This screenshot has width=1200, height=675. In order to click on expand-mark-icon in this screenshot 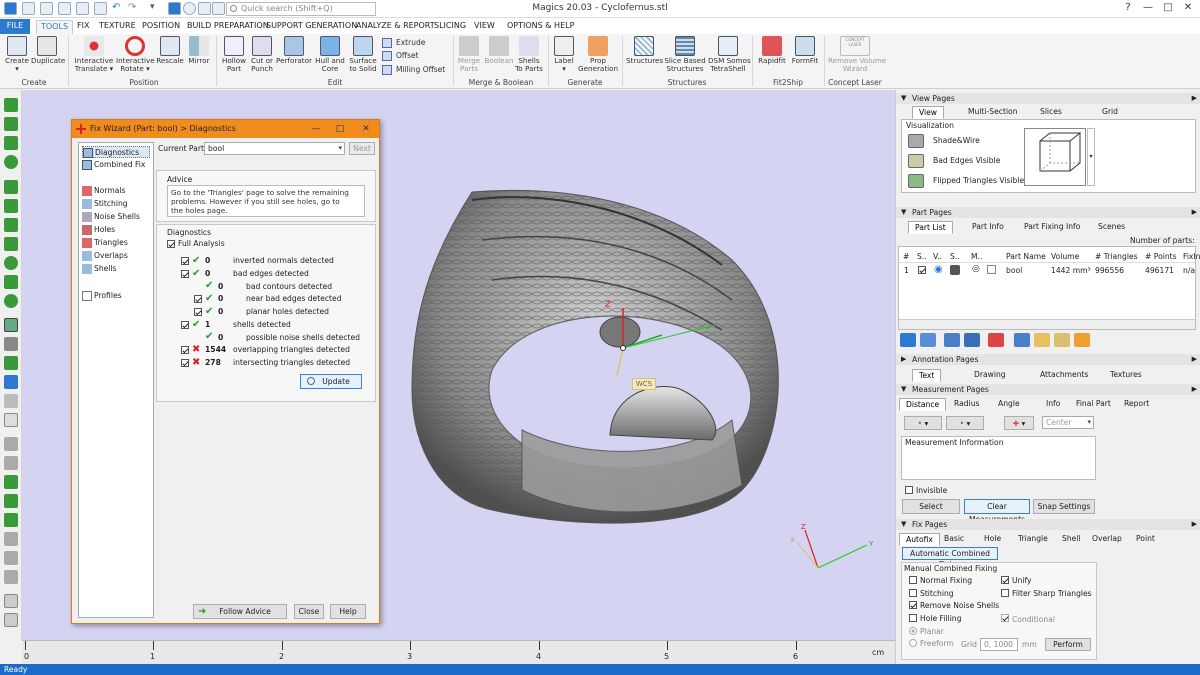, I will do `click(11, 282)`.